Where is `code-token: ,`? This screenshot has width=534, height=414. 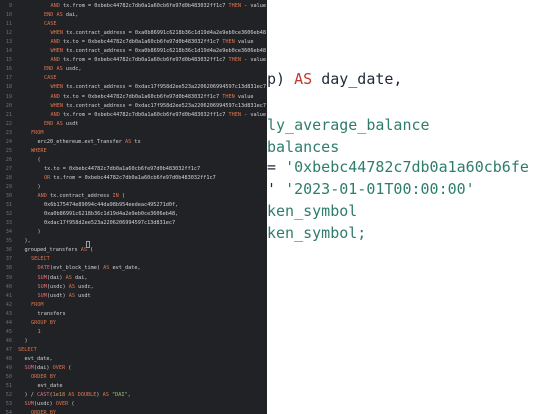 code-token: , is located at coordinates (129, 395).